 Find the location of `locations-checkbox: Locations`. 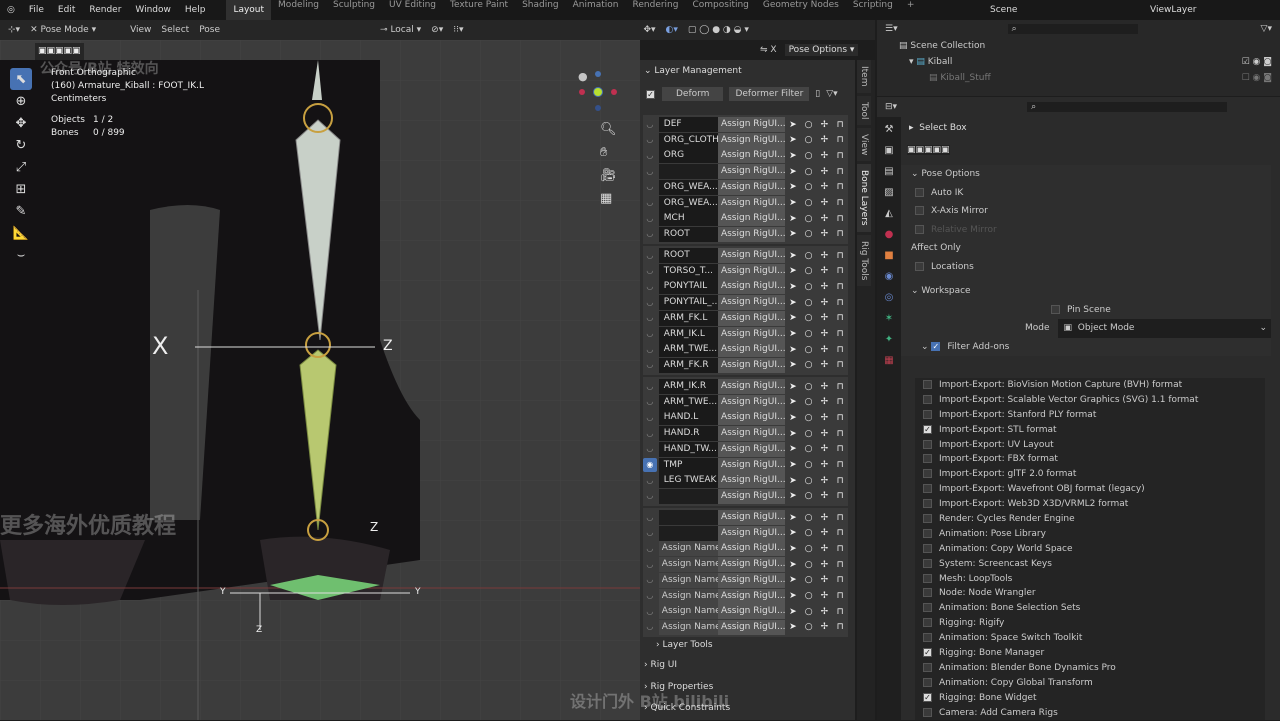

locations-checkbox: Locations is located at coordinates (1091, 267).